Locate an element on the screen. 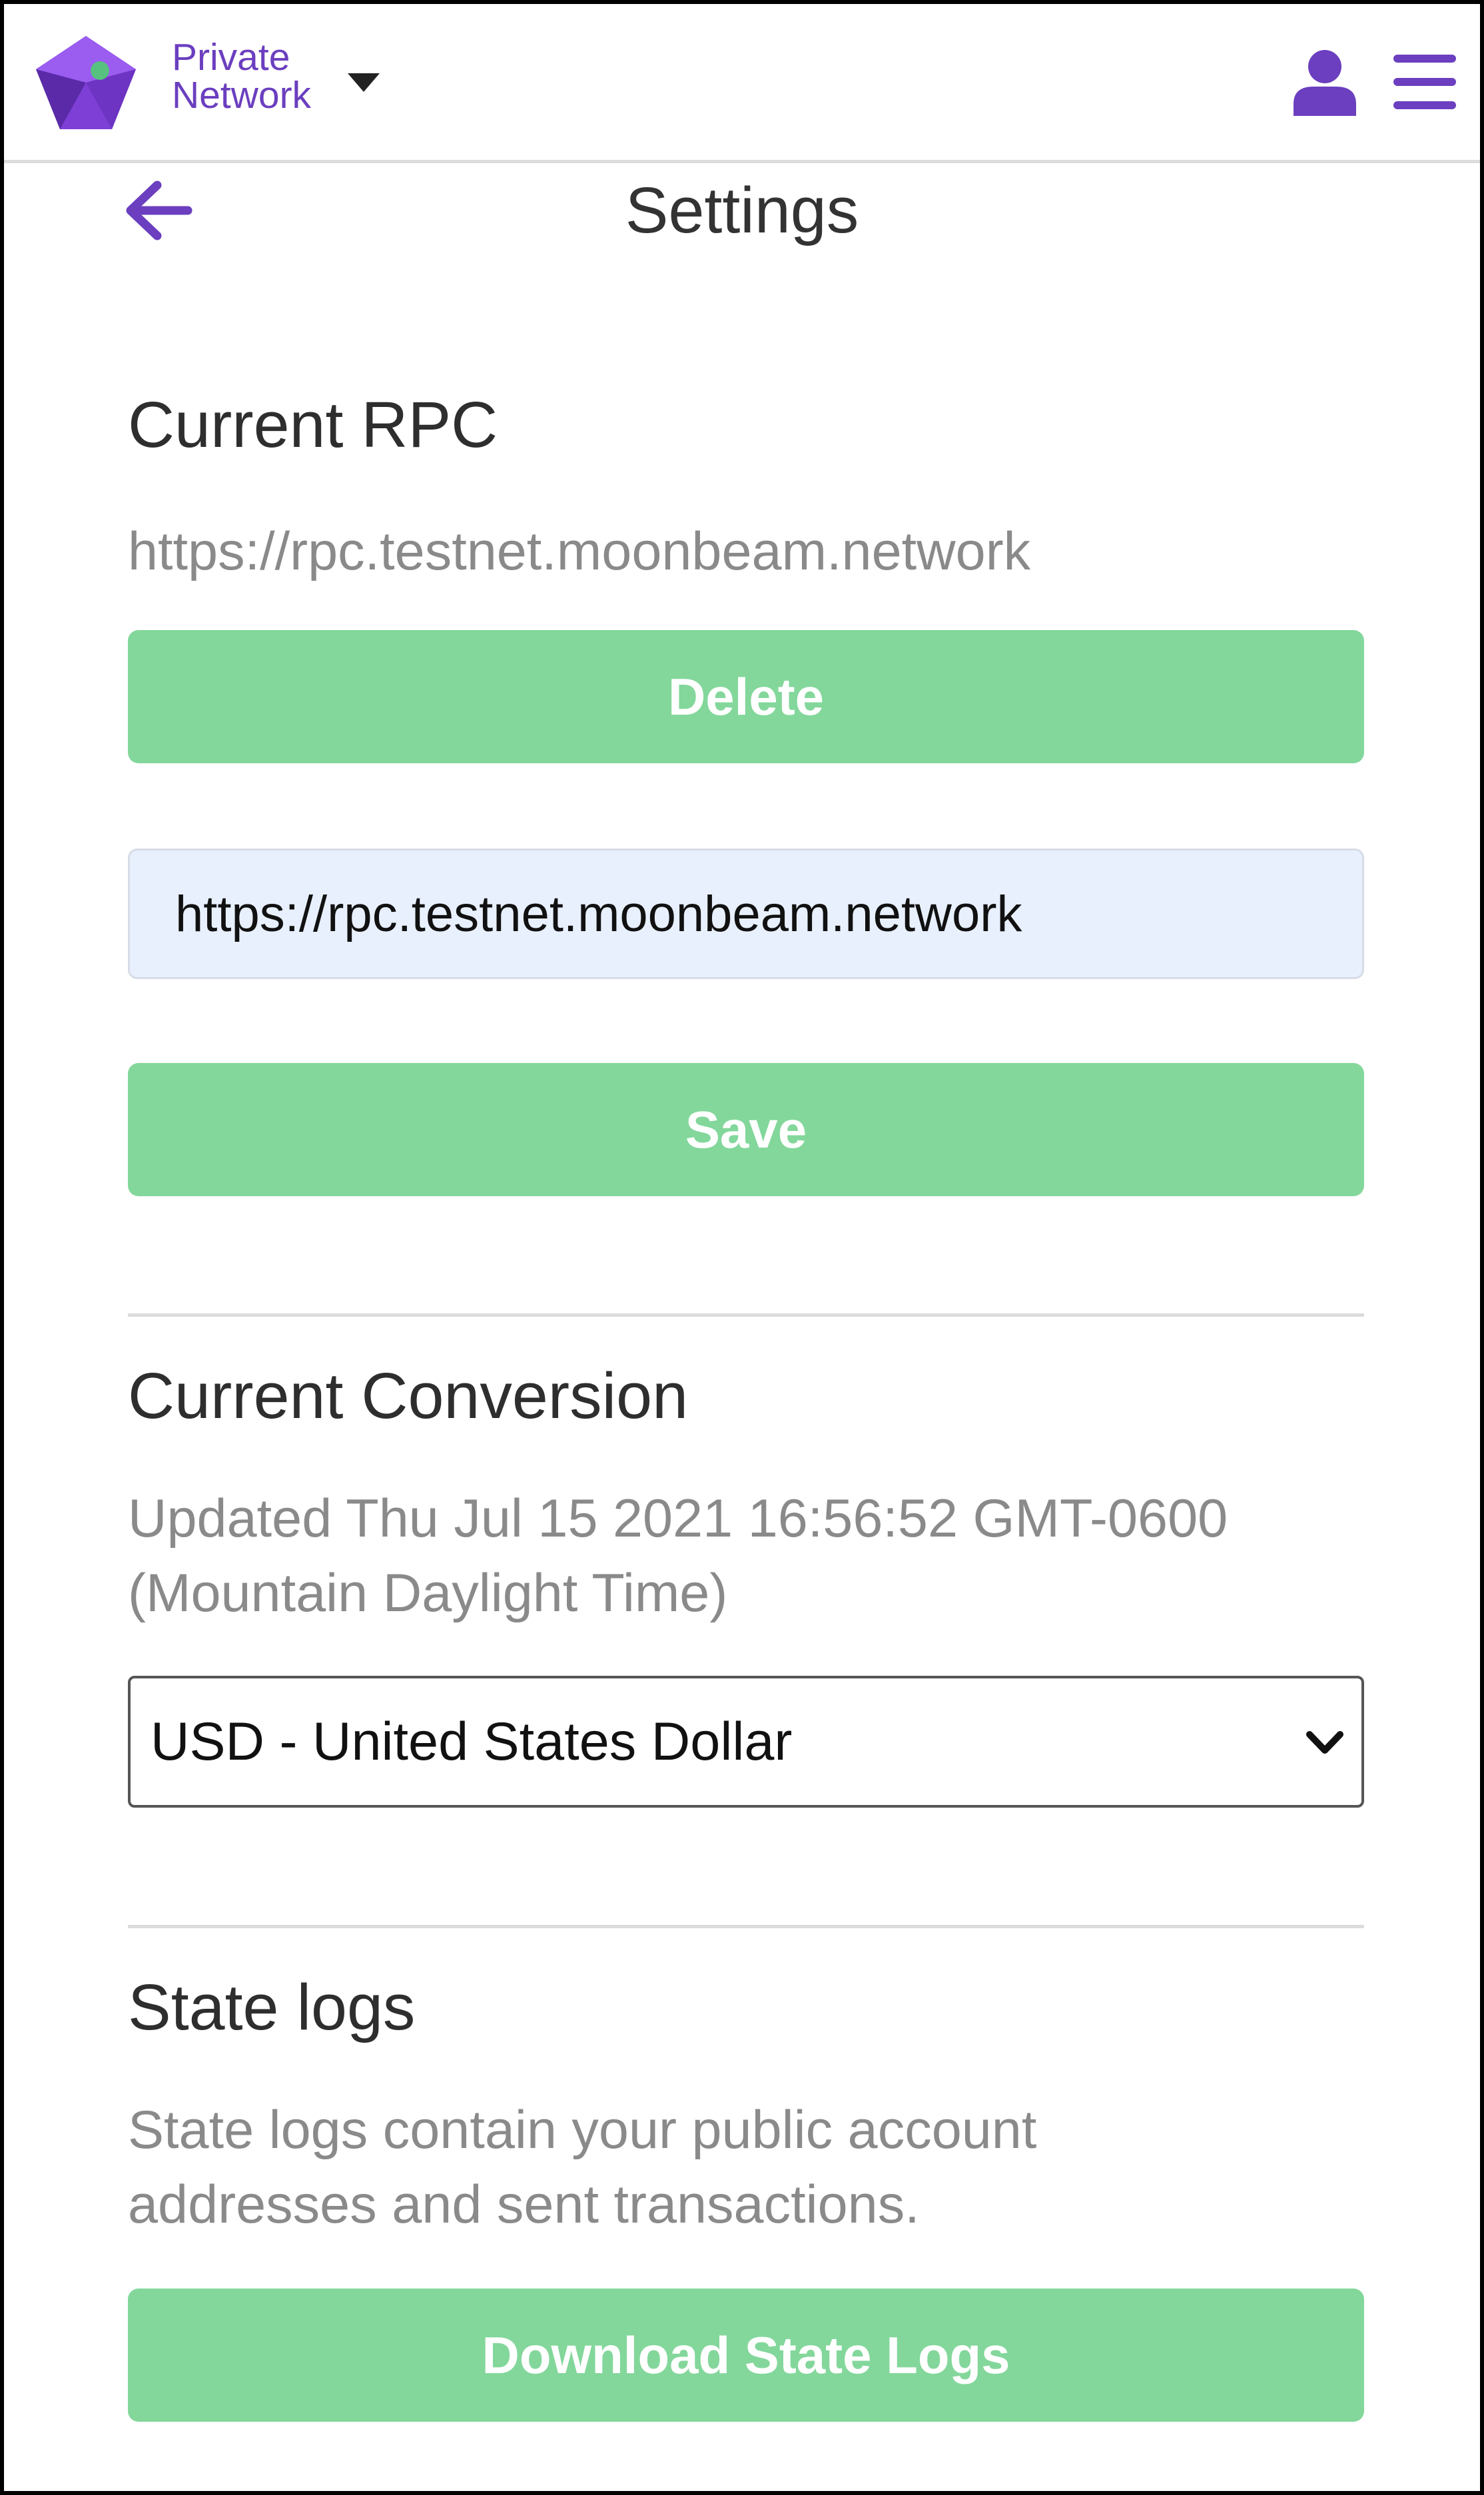  network-selector: Private Network is located at coordinates (242, 77).